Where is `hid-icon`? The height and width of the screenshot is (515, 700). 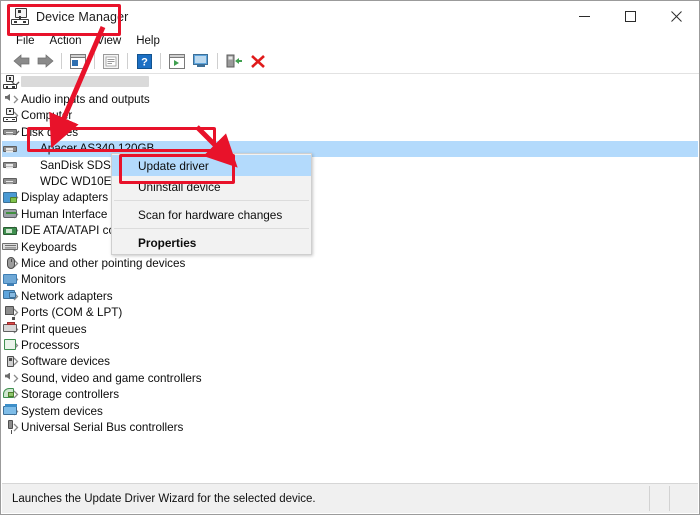
hid-icon is located at coordinates (10, 214).